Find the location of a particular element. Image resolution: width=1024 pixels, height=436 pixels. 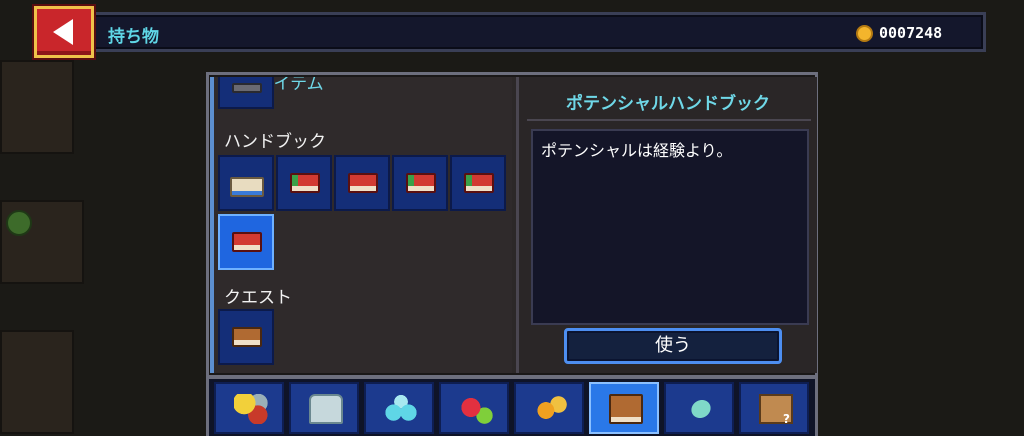

book-icon is located at coordinates (626, 409).